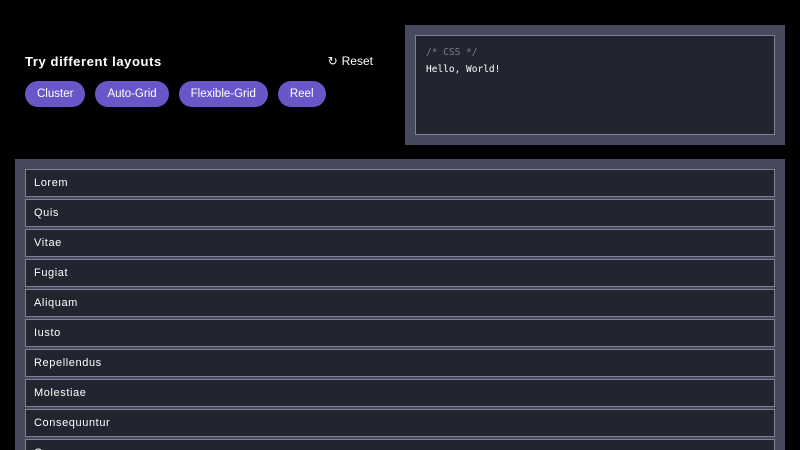 This screenshot has width=800, height=450. What do you see at coordinates (400, 333) in the screenshot?
I see `list-item: Iusto` at bounding box center [400, 333].